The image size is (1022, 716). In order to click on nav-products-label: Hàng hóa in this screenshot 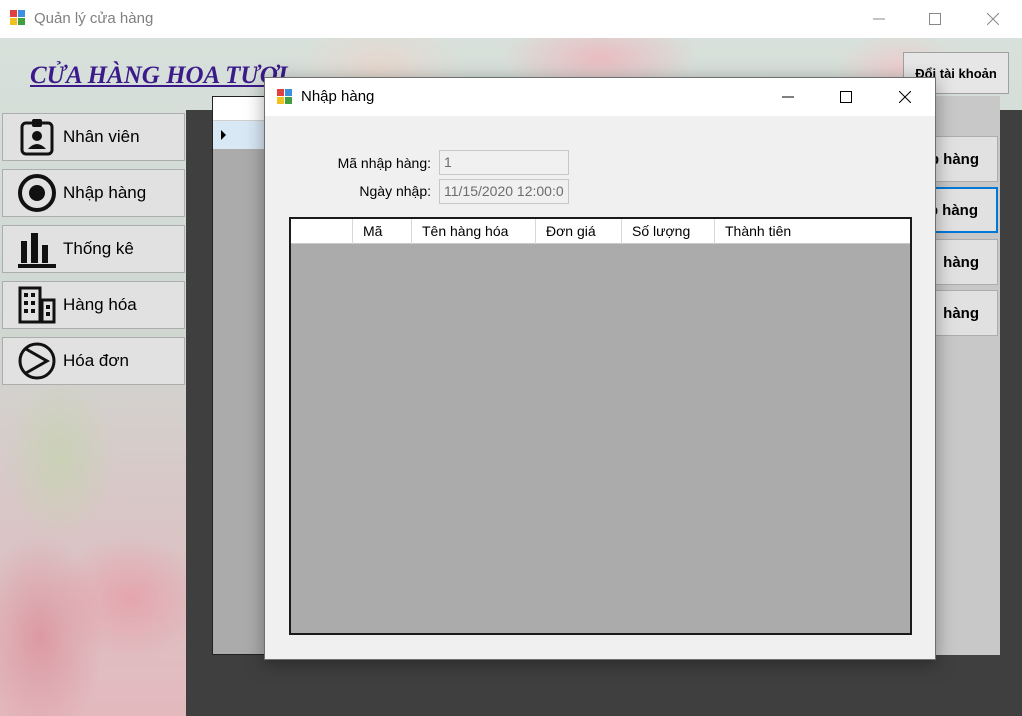, I will do `click(100, 304)`.